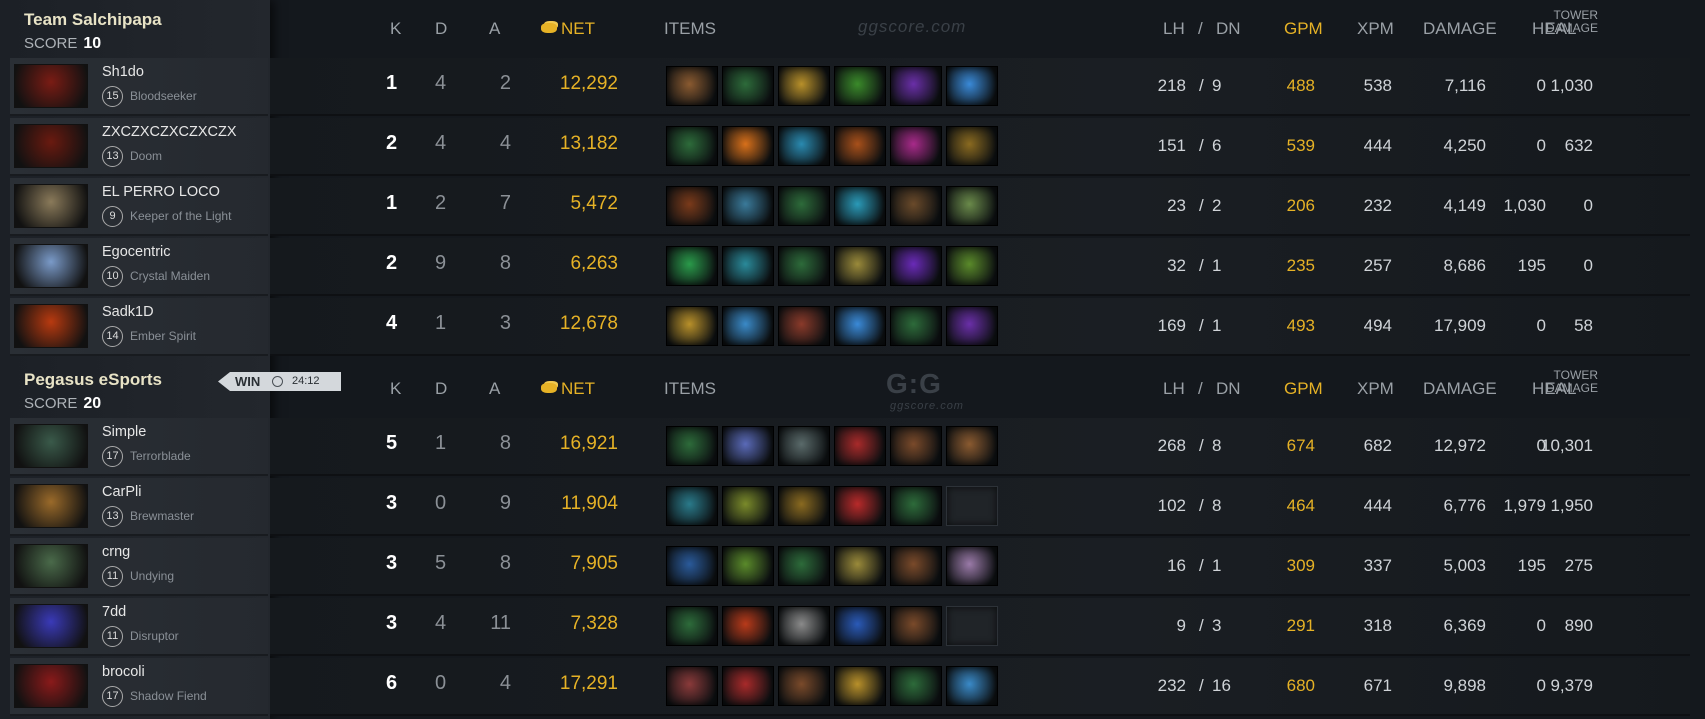  Describe the element at coordinates (161, 192) in the screenshot. I see `player-name: EL PERRO LOCO` at that location.